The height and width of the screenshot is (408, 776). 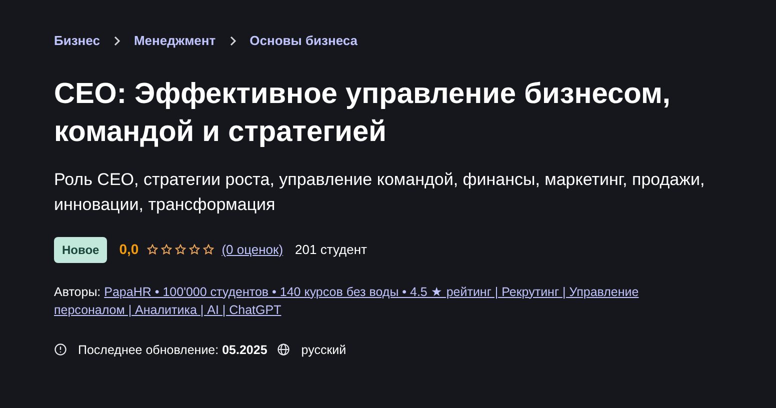 I want to click on last-updated-text: Последнее обновление: 05.2025, so click(x=173, y=350).